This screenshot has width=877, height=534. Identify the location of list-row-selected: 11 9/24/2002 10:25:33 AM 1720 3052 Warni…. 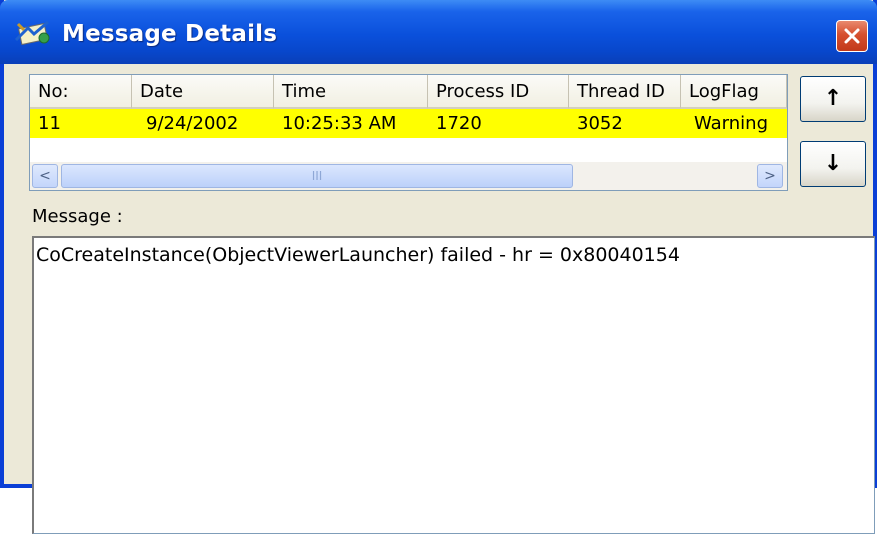
(408, 123).